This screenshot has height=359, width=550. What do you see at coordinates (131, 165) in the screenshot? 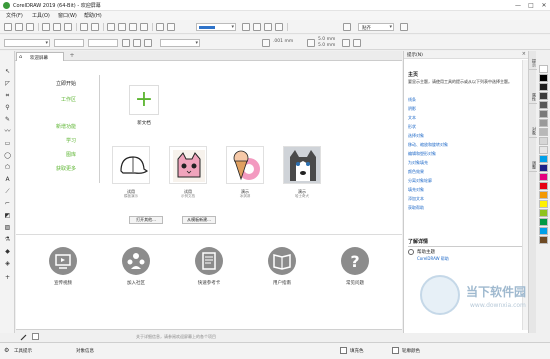
I see `recent-file-cap` at bounding box center [131, 165].